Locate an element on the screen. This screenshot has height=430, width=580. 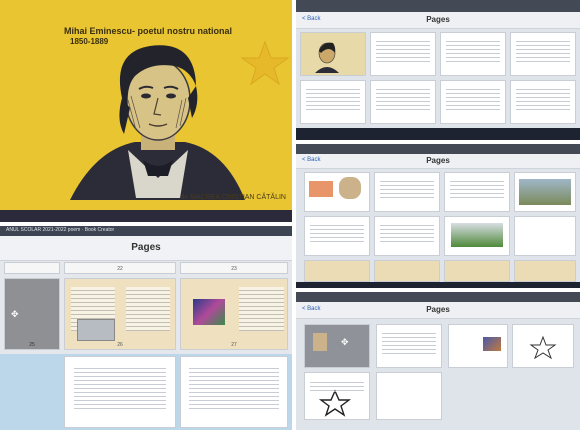
page-number: 25 is located at coordinates (32, 345).